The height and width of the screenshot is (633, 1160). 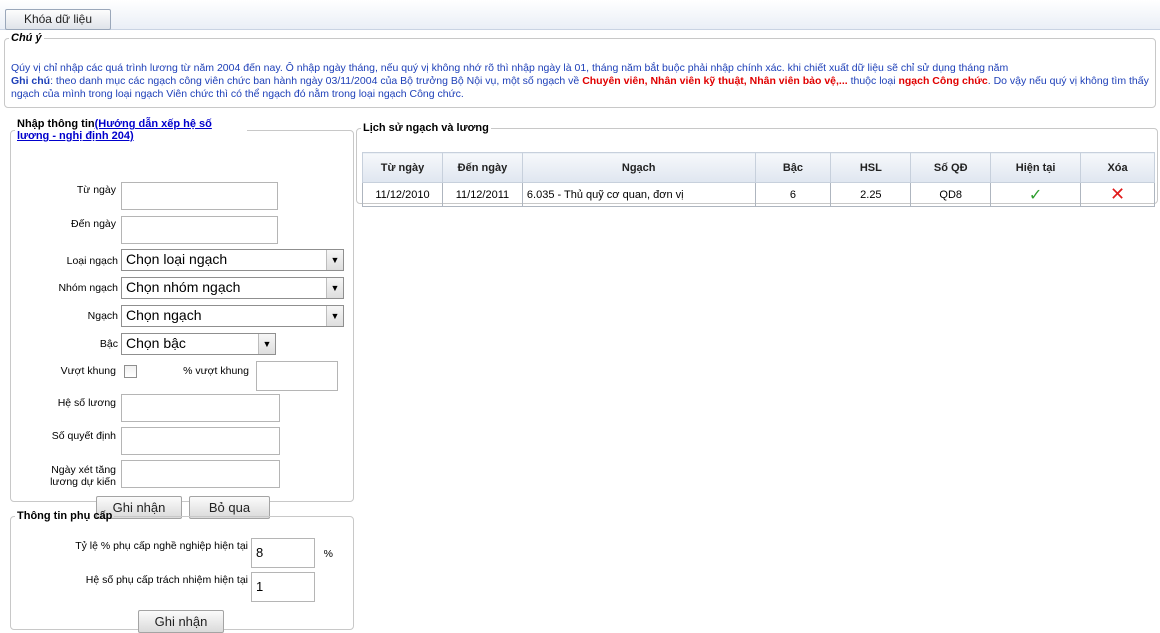 I want to click on lock-data-button: Khóa dữ liệu, so click(x=58, y=19).